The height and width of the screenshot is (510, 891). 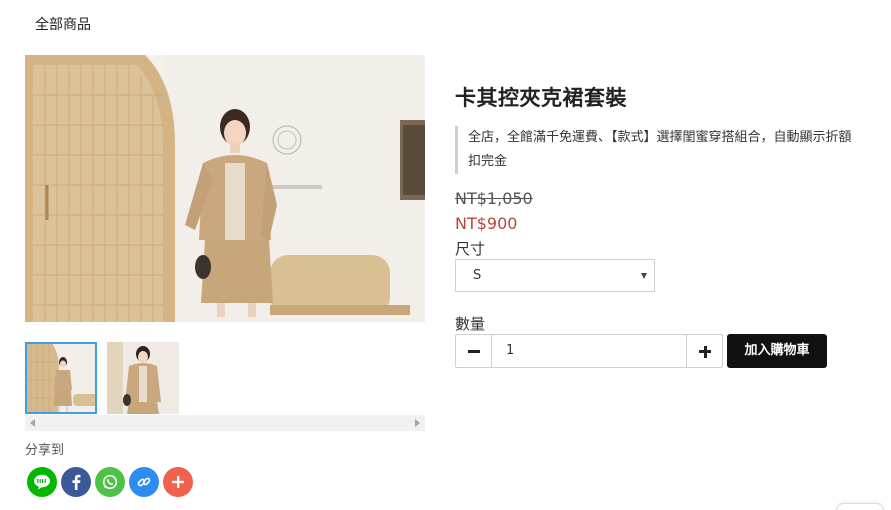 I want to click on whatsapp-icon, so click(x=110, y=482).